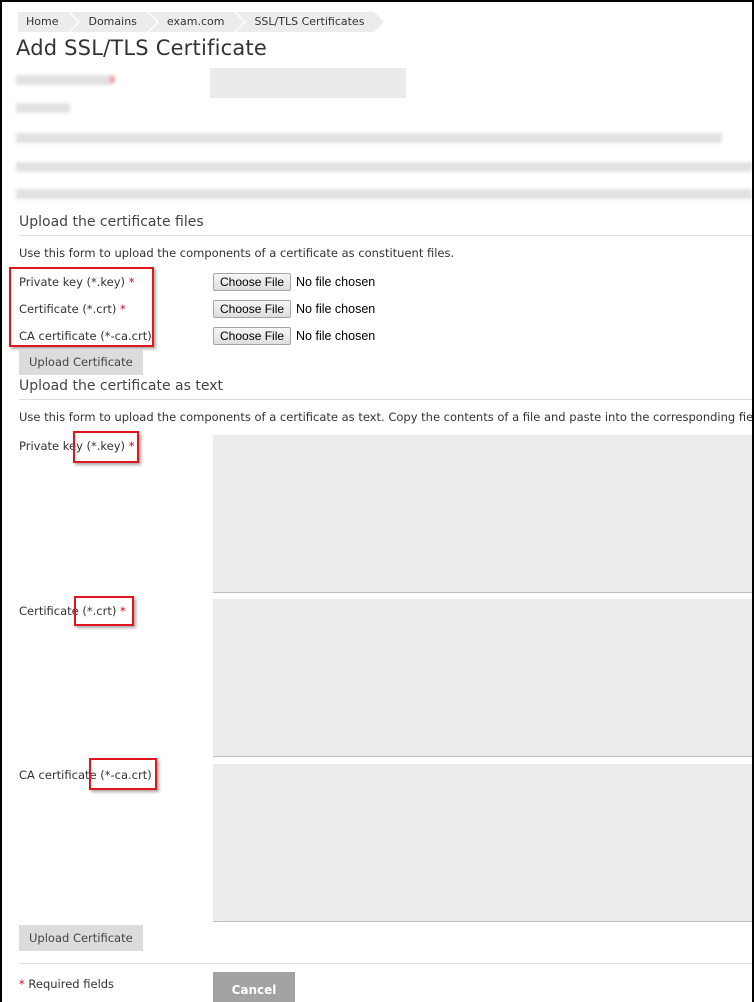 The width and height of the screenshot is (754, 1002). What do you see at coordinates (482, 678) in the screenshot?
I see `certificate-textarea` at bounding box center [482, 678].